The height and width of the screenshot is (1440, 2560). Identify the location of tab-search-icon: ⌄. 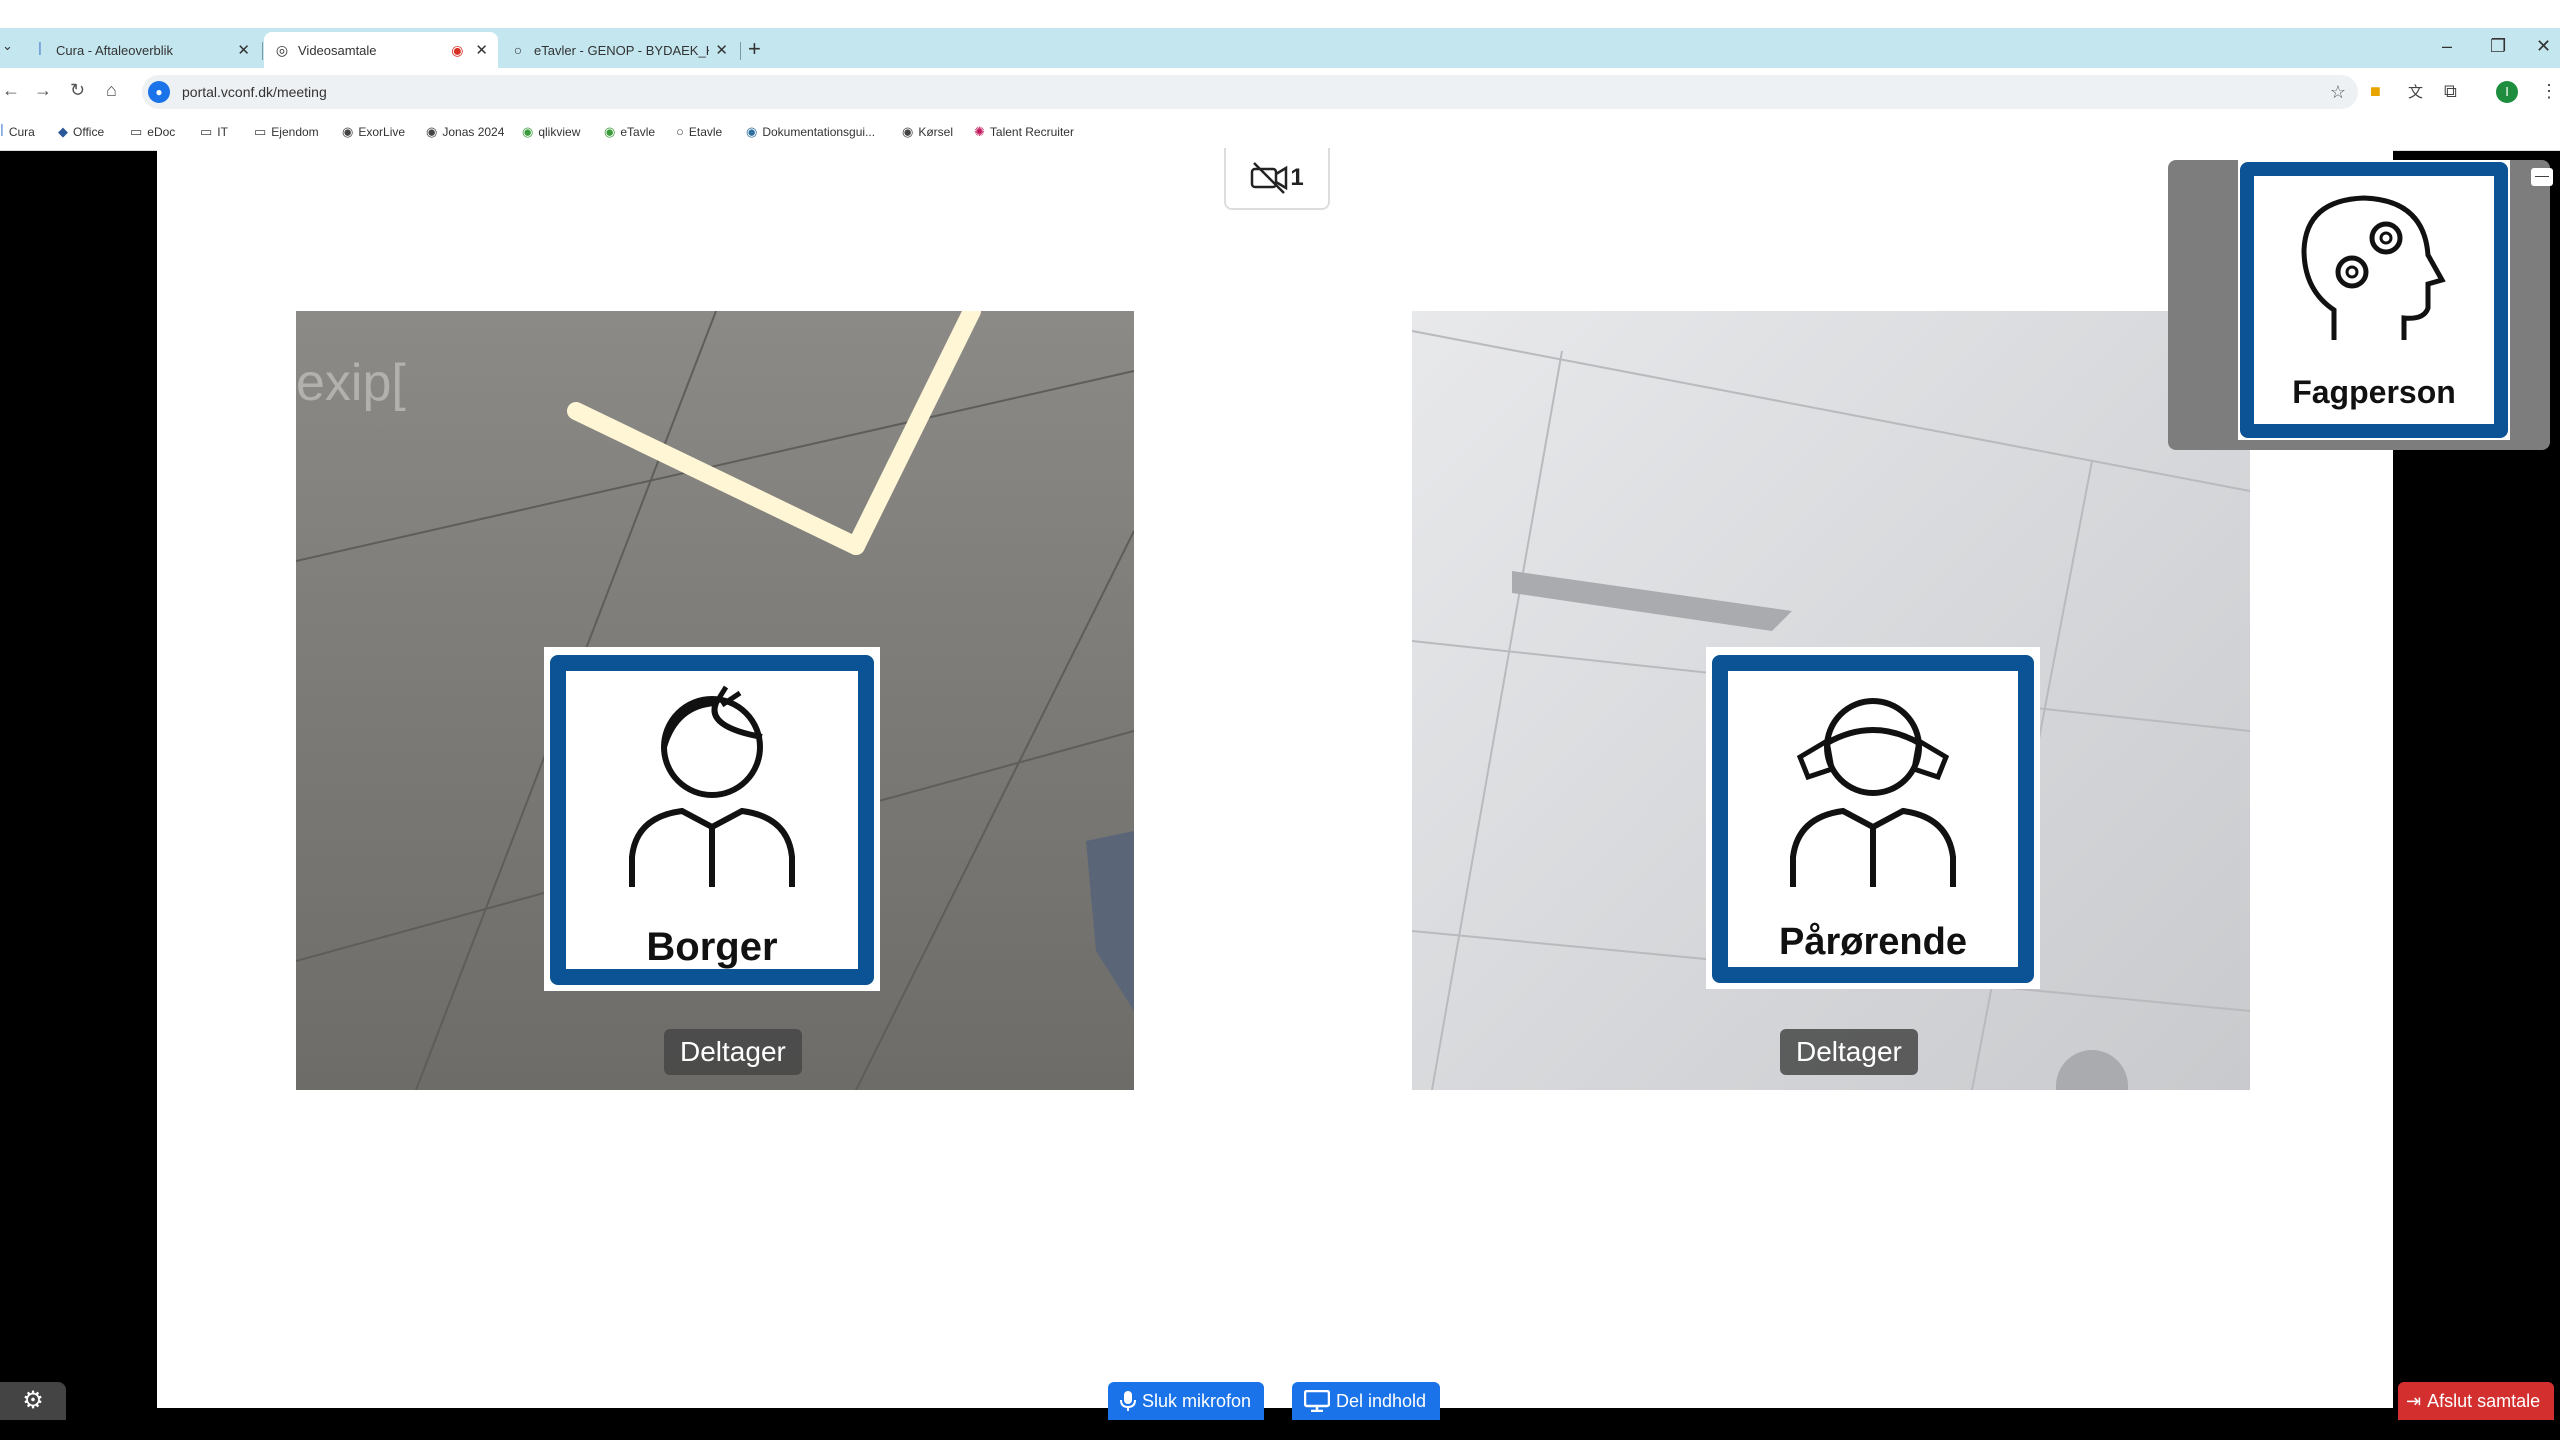
(7, 46).